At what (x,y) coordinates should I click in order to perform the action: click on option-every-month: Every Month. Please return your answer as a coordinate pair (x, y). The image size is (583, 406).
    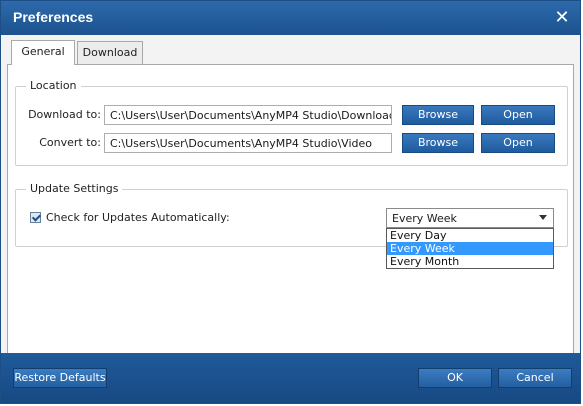
    Looking at the image, I should click on (470, 261).